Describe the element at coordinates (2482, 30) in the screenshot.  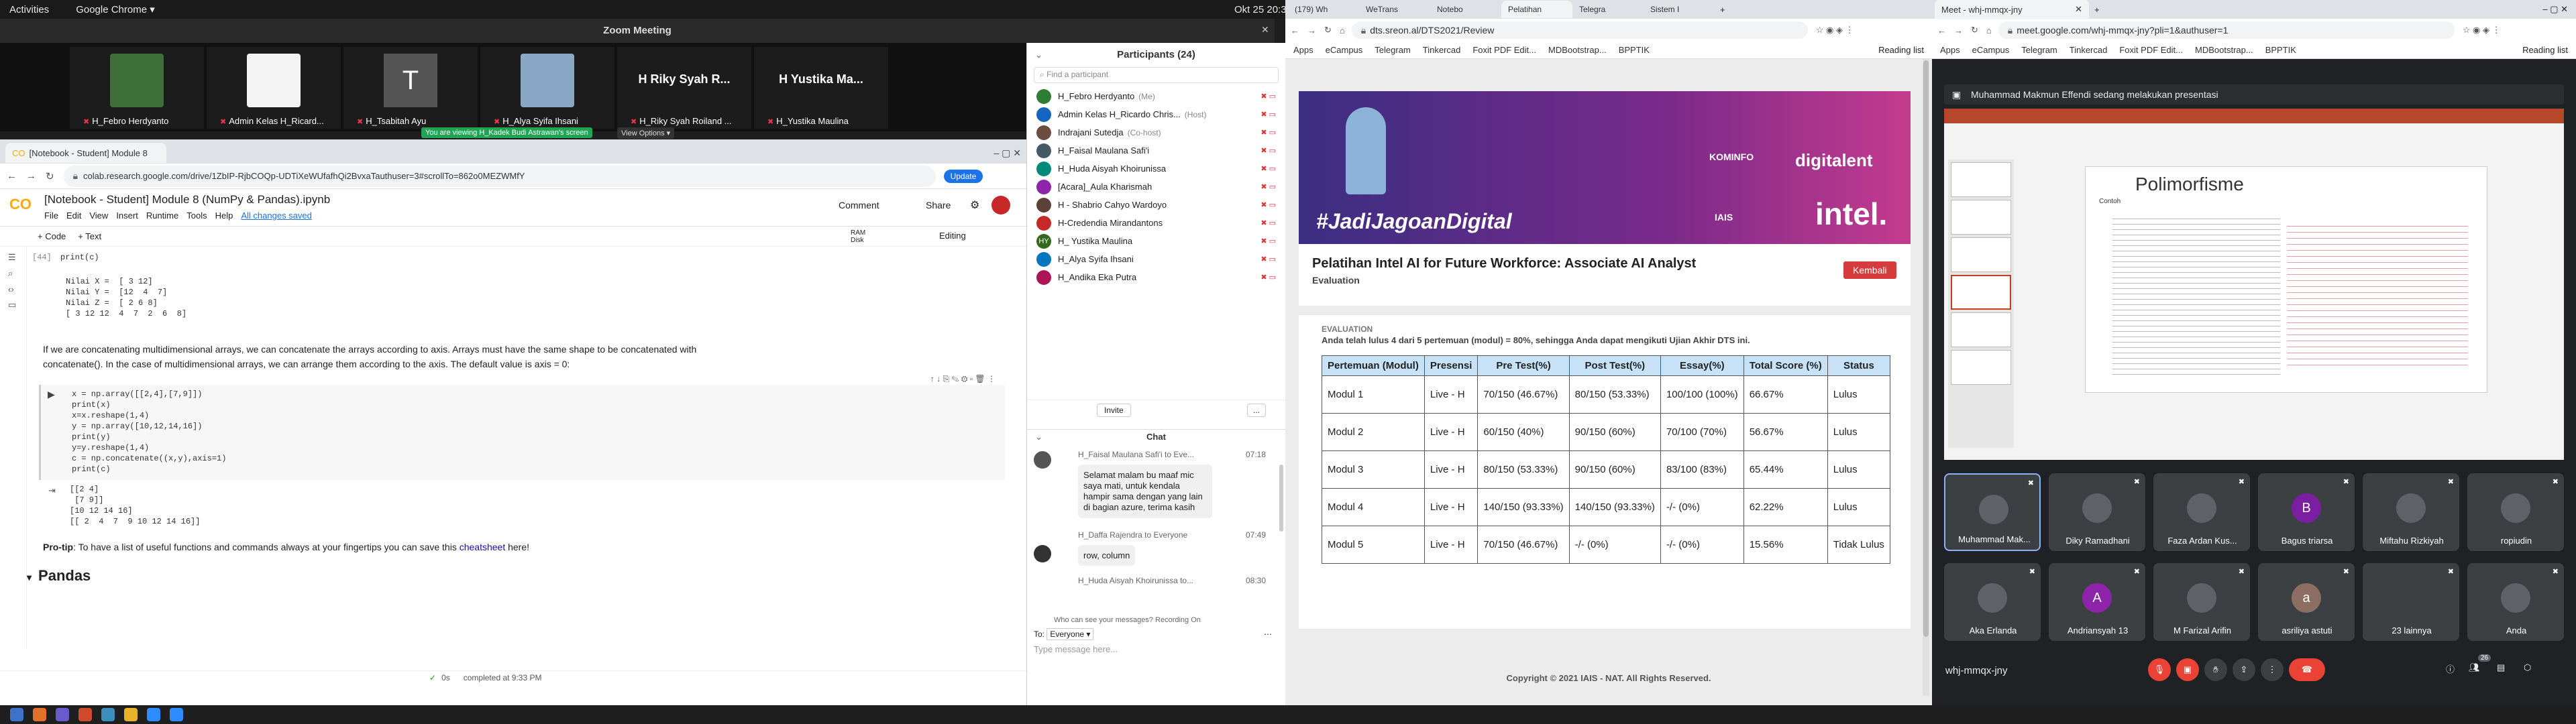
I see `extension-icons: ☆ ◉ ◈ ⋮` at that location.